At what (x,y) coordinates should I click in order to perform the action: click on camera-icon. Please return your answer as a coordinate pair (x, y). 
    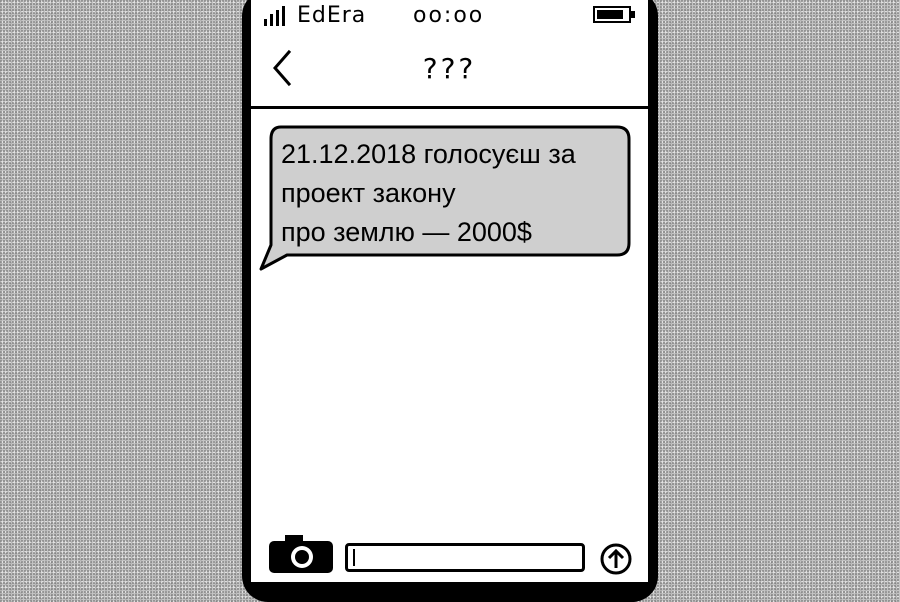
    Looking at the image, I should click on (301, 554).